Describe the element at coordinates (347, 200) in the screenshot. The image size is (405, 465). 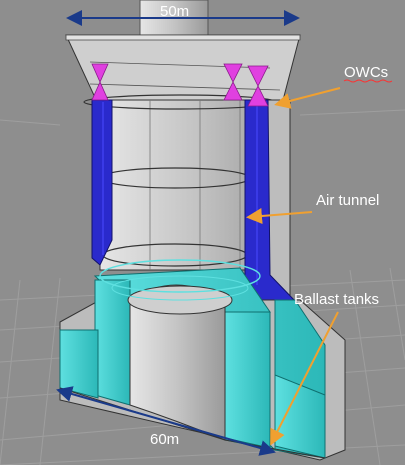
I see `air-tunnel-label: Air tunnel` at that location.